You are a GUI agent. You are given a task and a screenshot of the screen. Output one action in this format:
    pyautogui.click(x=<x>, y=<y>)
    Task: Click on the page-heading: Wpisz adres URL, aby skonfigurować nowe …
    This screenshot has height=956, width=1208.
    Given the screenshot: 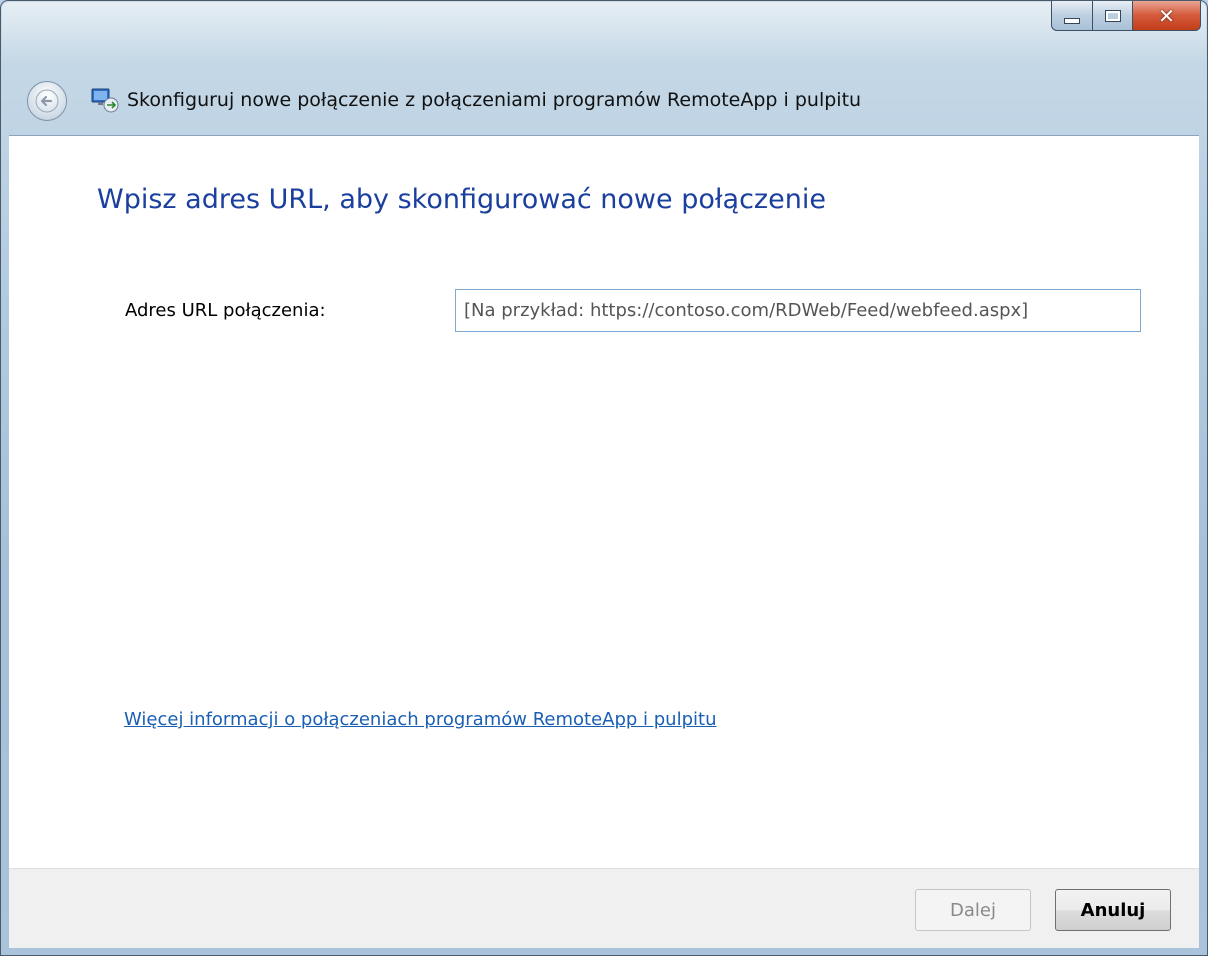 What is the action you would take?
    pyautogui.click(x=461, y=199)
    